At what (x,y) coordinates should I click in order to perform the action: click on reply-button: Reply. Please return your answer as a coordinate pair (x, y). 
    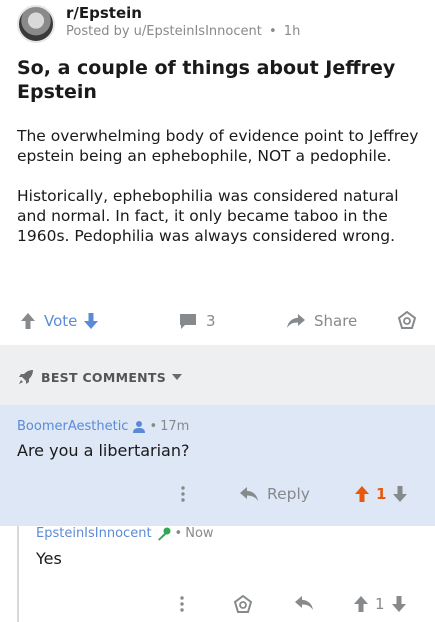
    Looking at the image, I should click on (274, 494).